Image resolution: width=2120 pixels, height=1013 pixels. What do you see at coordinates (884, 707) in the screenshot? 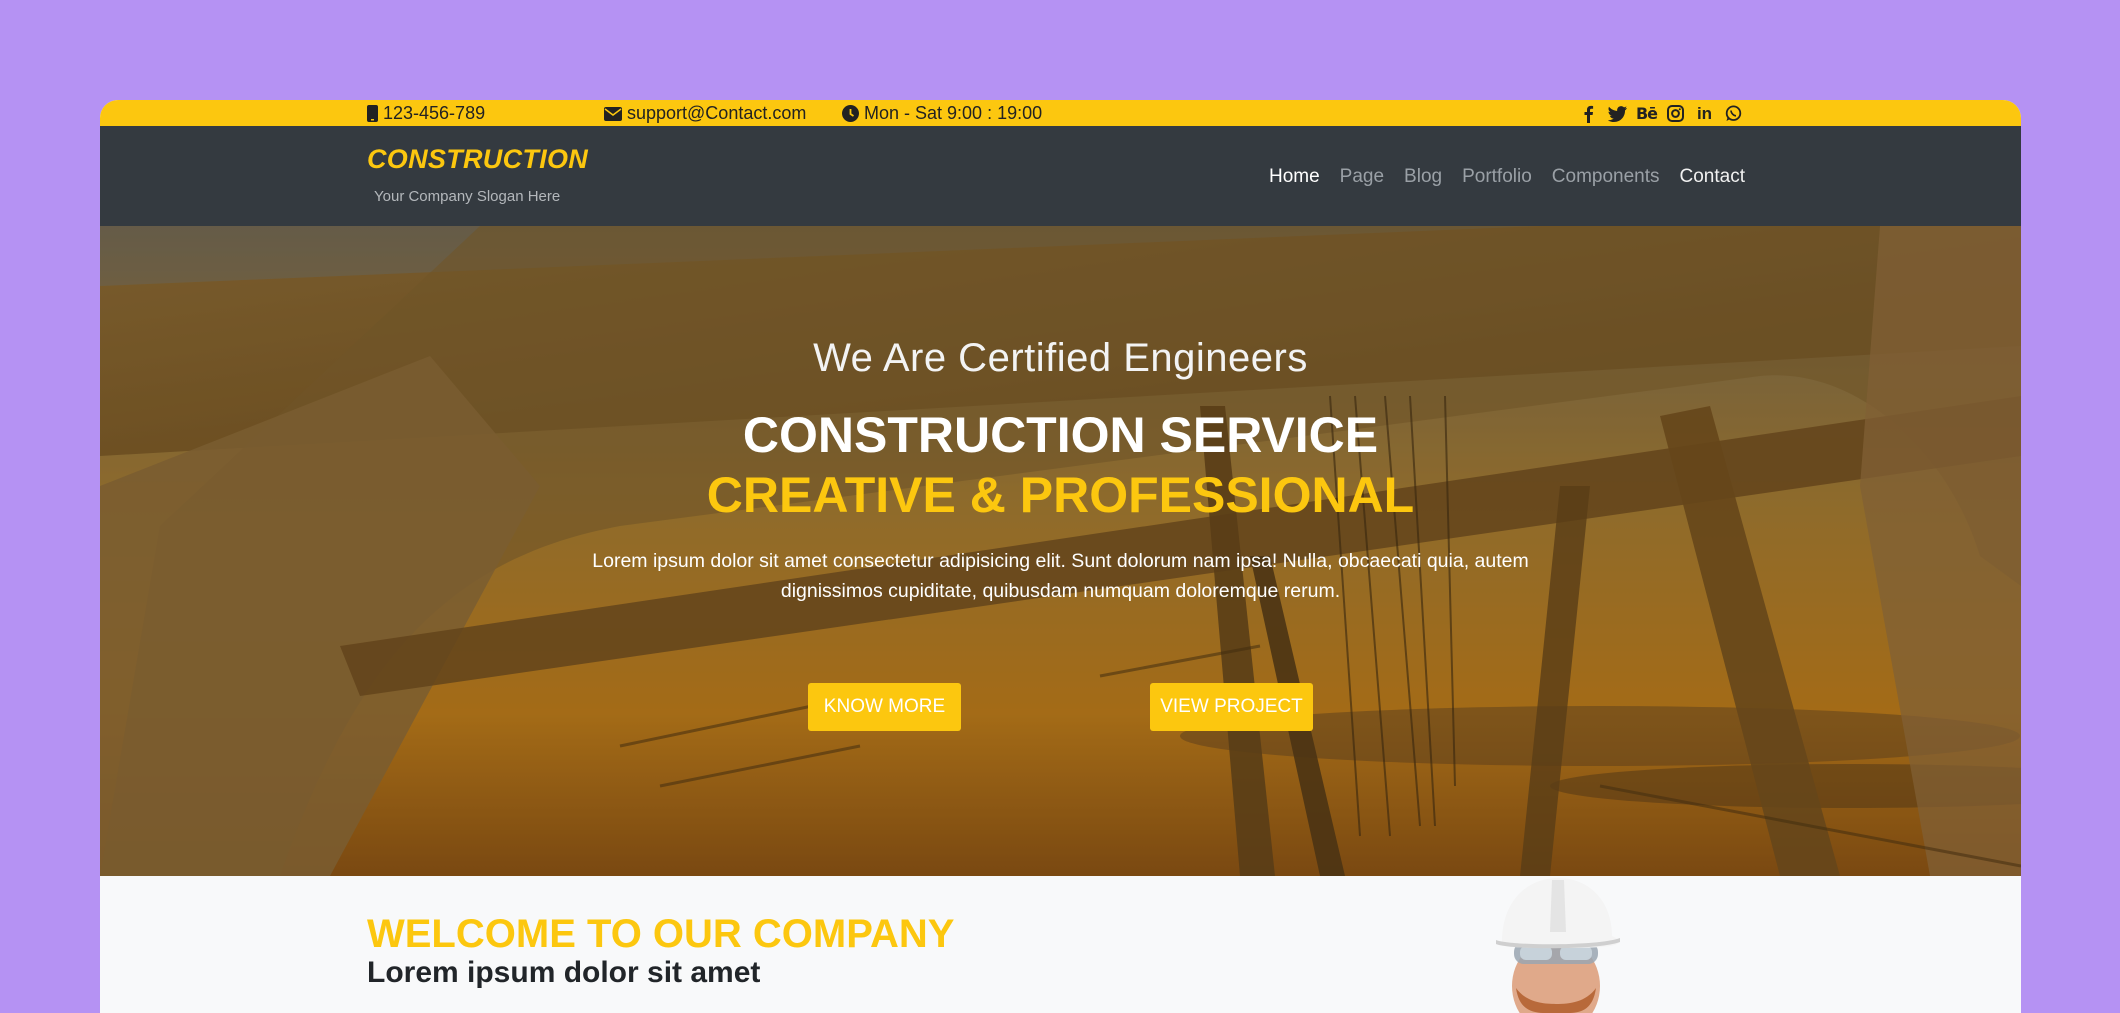
I see `know-more-button: KNOW MORE` at bounding box center [884, 707].